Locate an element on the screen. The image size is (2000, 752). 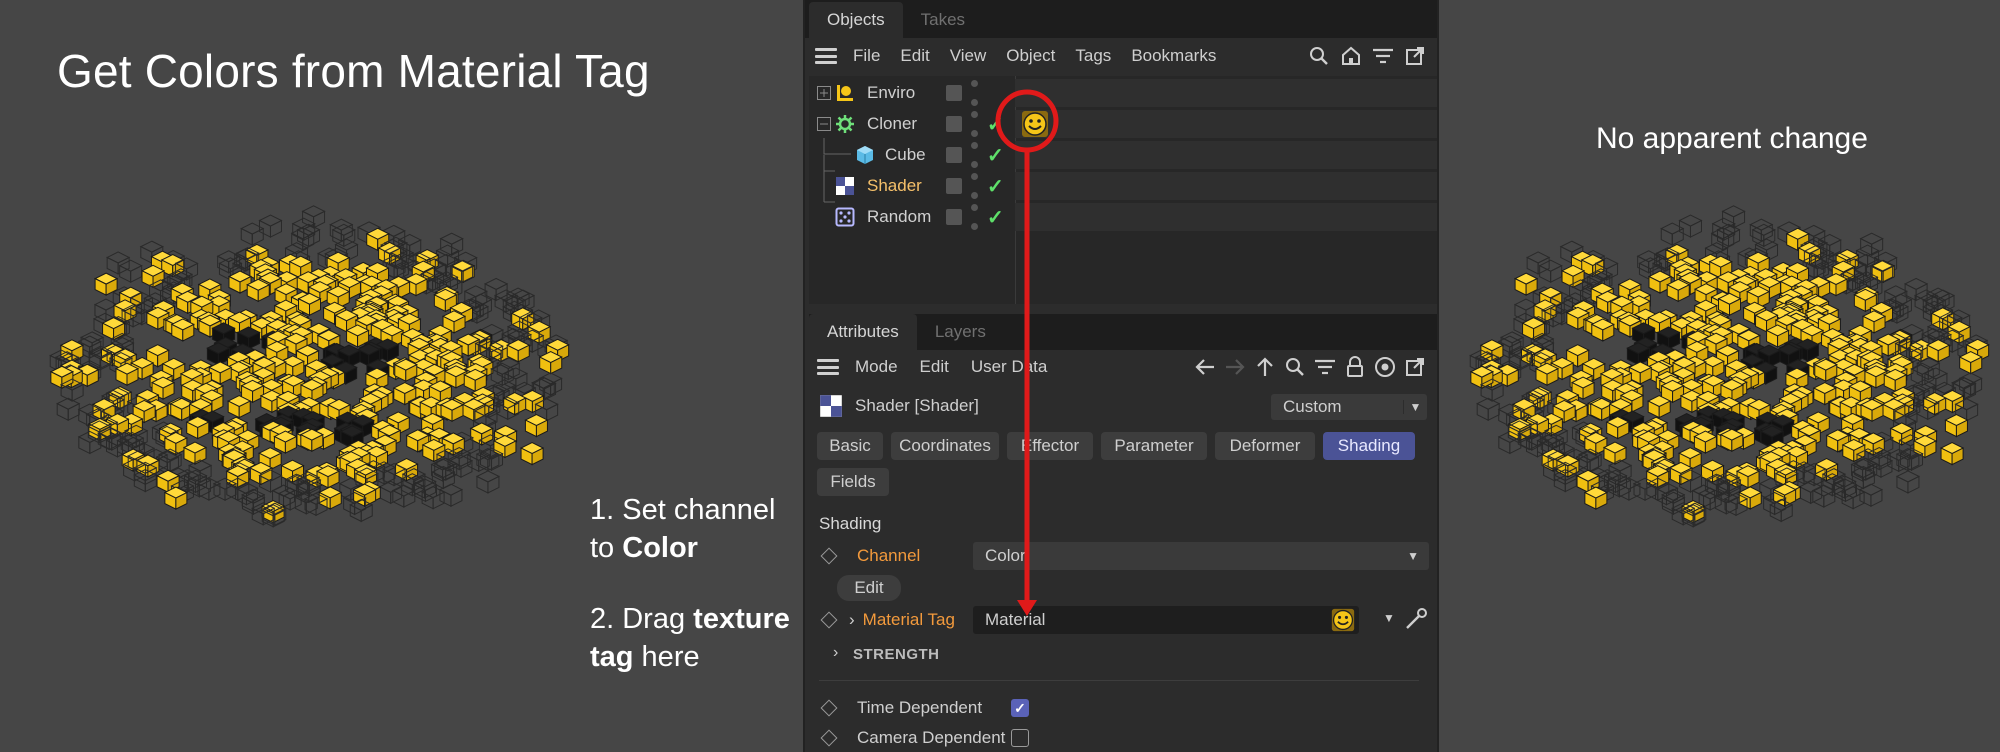
material-tag-field: Material is located at coordinates (1166, 620).